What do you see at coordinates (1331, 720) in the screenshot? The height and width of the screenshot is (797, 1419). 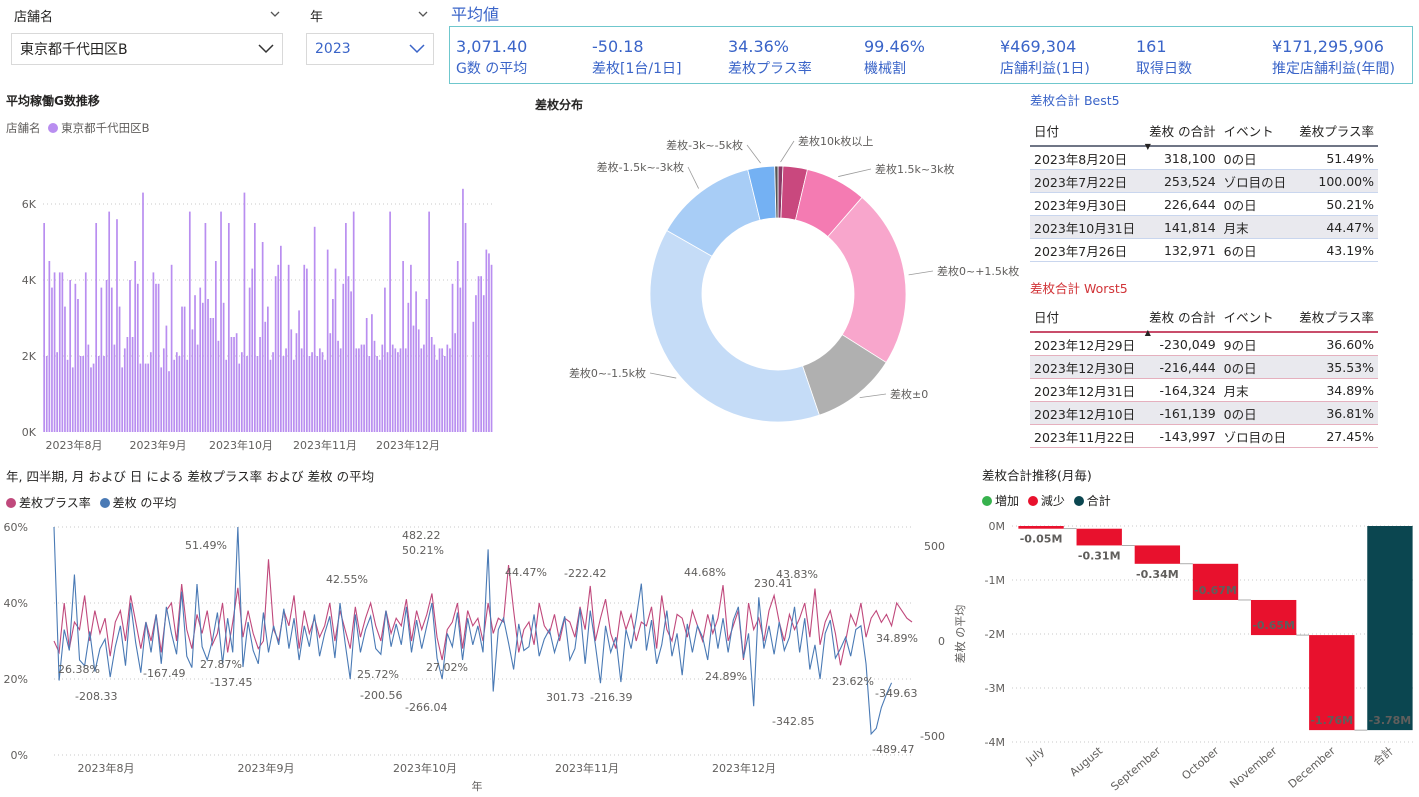 I see `data-label: -1.76M` at bounding box center [1331, 720].